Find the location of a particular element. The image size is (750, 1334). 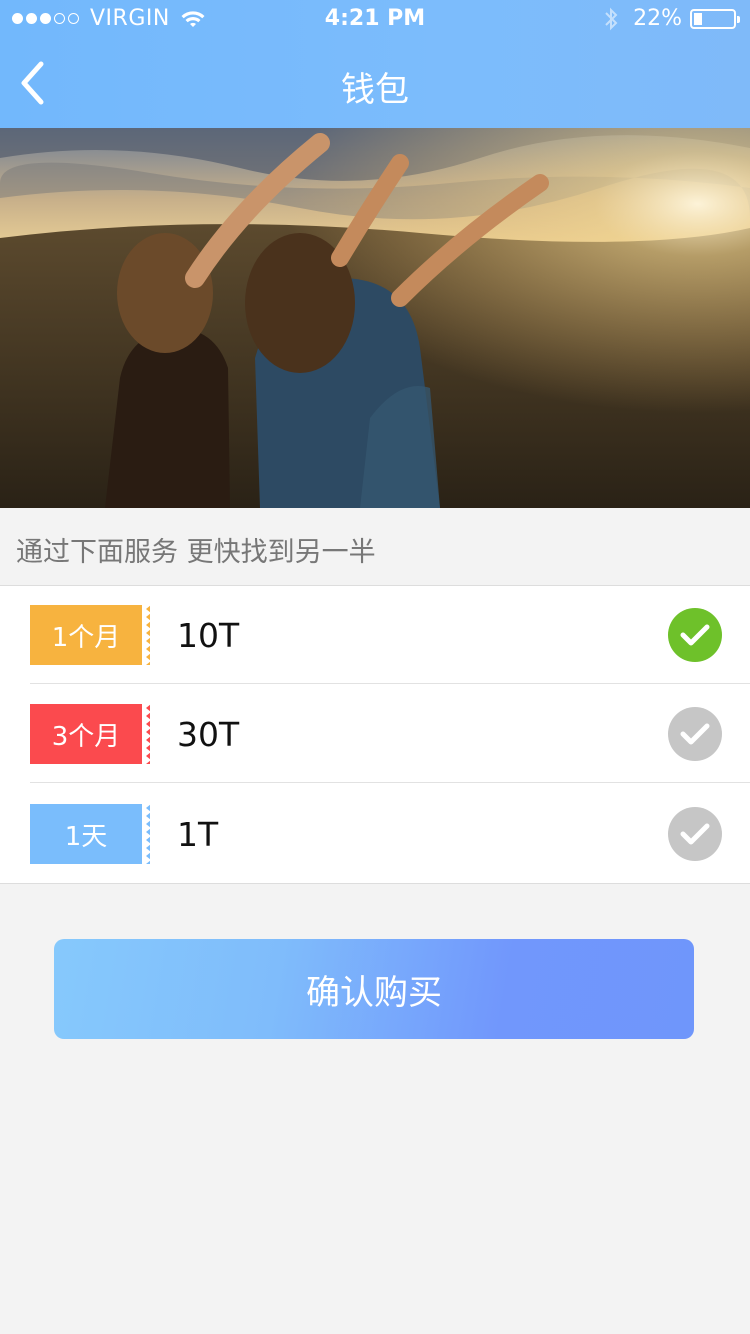

service-hint: 通过下面服务 更快找到另一半 is located at coordinates (196, 552).